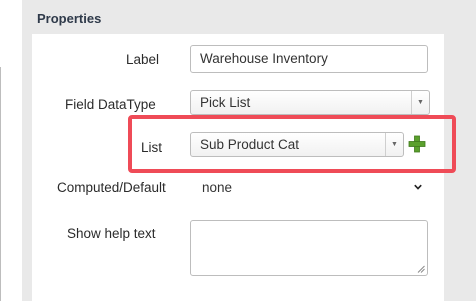 This screenshot has width=476, height=301. Describe the element at coordinates (310, 102) in the screenshot. I see `datatype-select: Pick List ▼` at that location.